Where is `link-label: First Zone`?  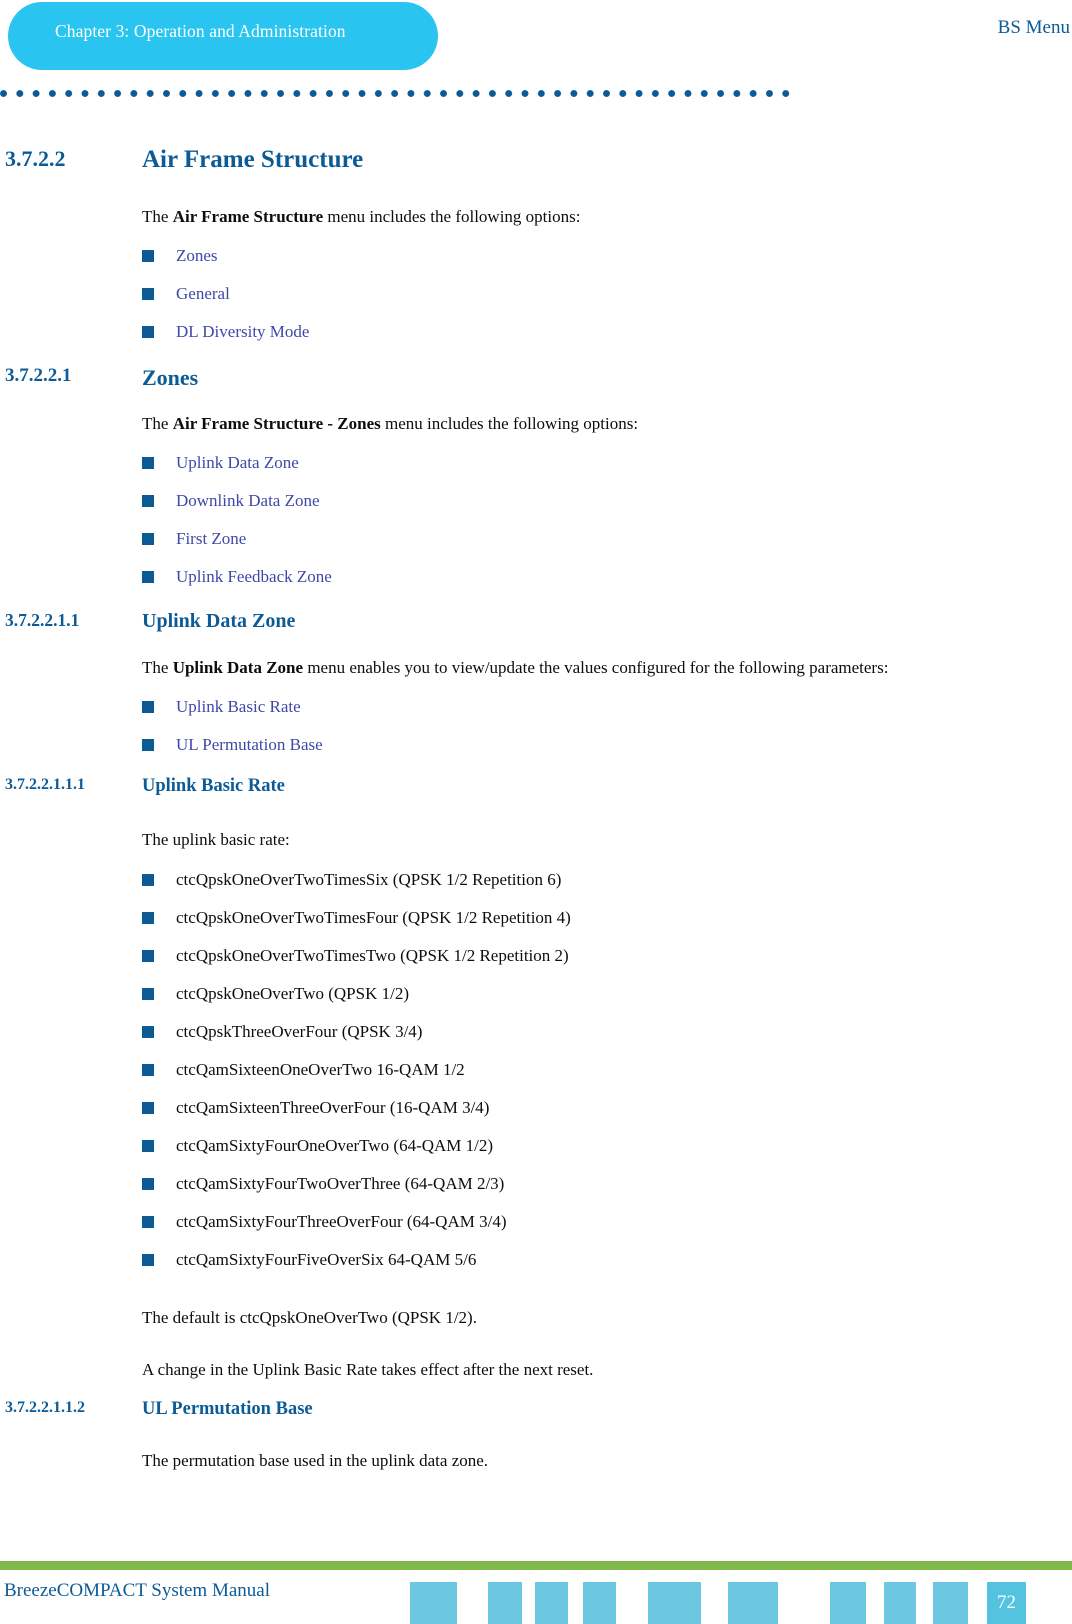
link-label: First Zone is located at coordinates (211, 538).